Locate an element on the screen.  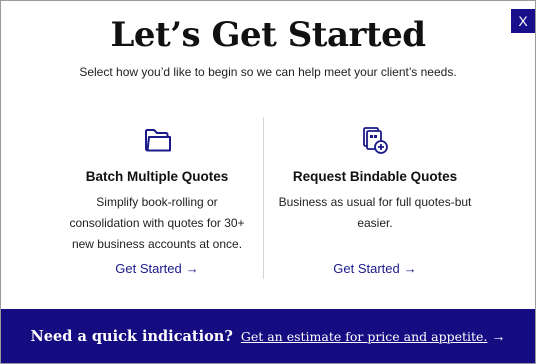
desc-line: consolidation with quotes for 30+ is located at coordinates (157, 223).